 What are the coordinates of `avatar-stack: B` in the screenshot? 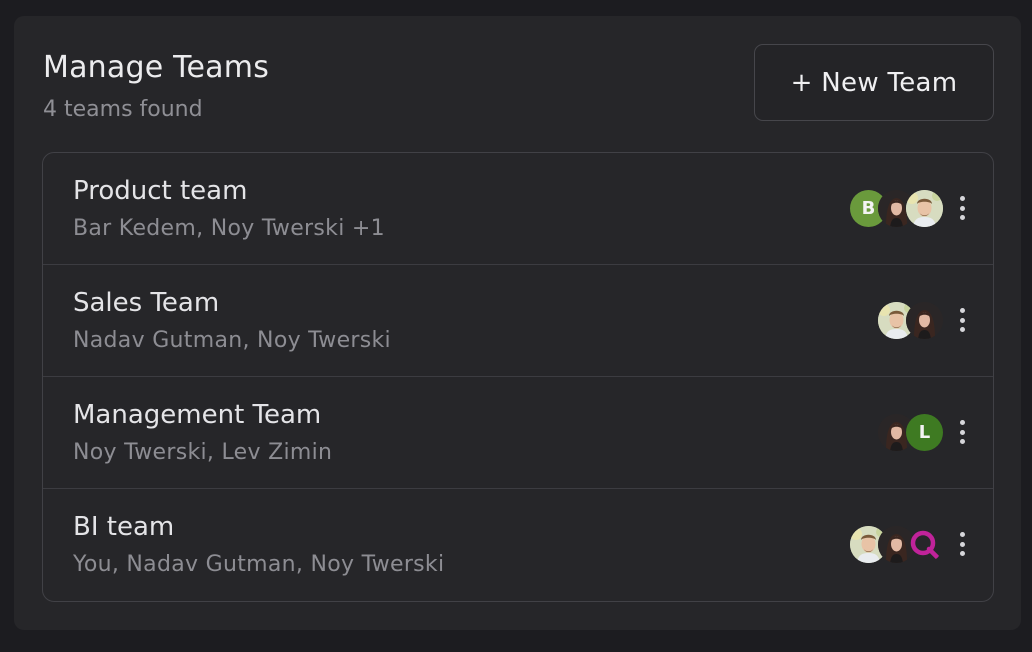 It's located at (896, 208).